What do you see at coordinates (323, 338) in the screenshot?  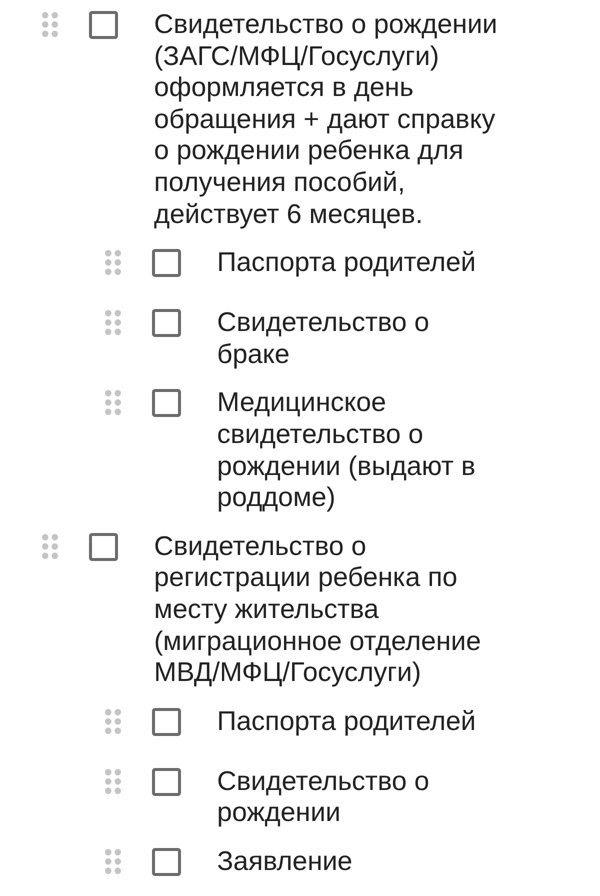 I see `checklist-item-text: Свидетельство о браке` at bounding box center [323, 338].